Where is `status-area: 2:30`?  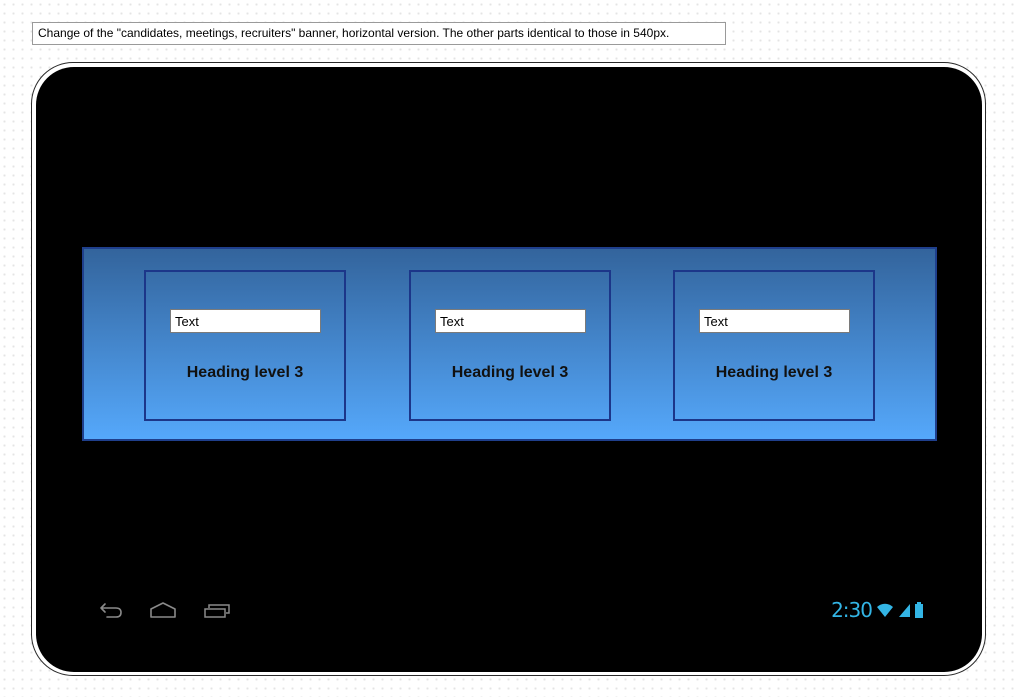
status-area: 2:30 is located at coordinates (877, 610).